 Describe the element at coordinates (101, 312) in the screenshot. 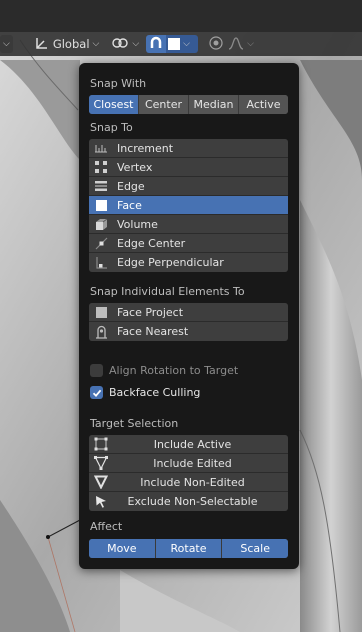

I see `face-project-icon` at that location.